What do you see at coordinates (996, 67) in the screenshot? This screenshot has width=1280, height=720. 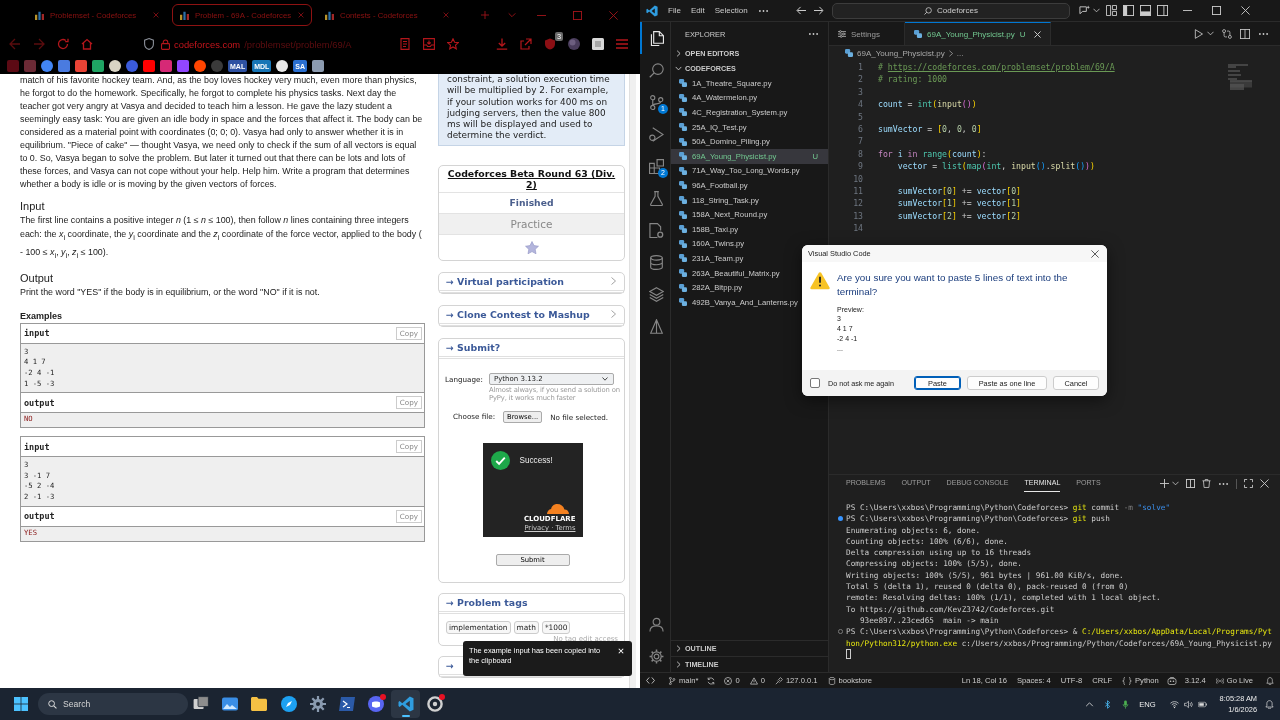 I see `code-line: # https://codeforces.com/problemset/problem/69/A` at bounding box center [996, 67].